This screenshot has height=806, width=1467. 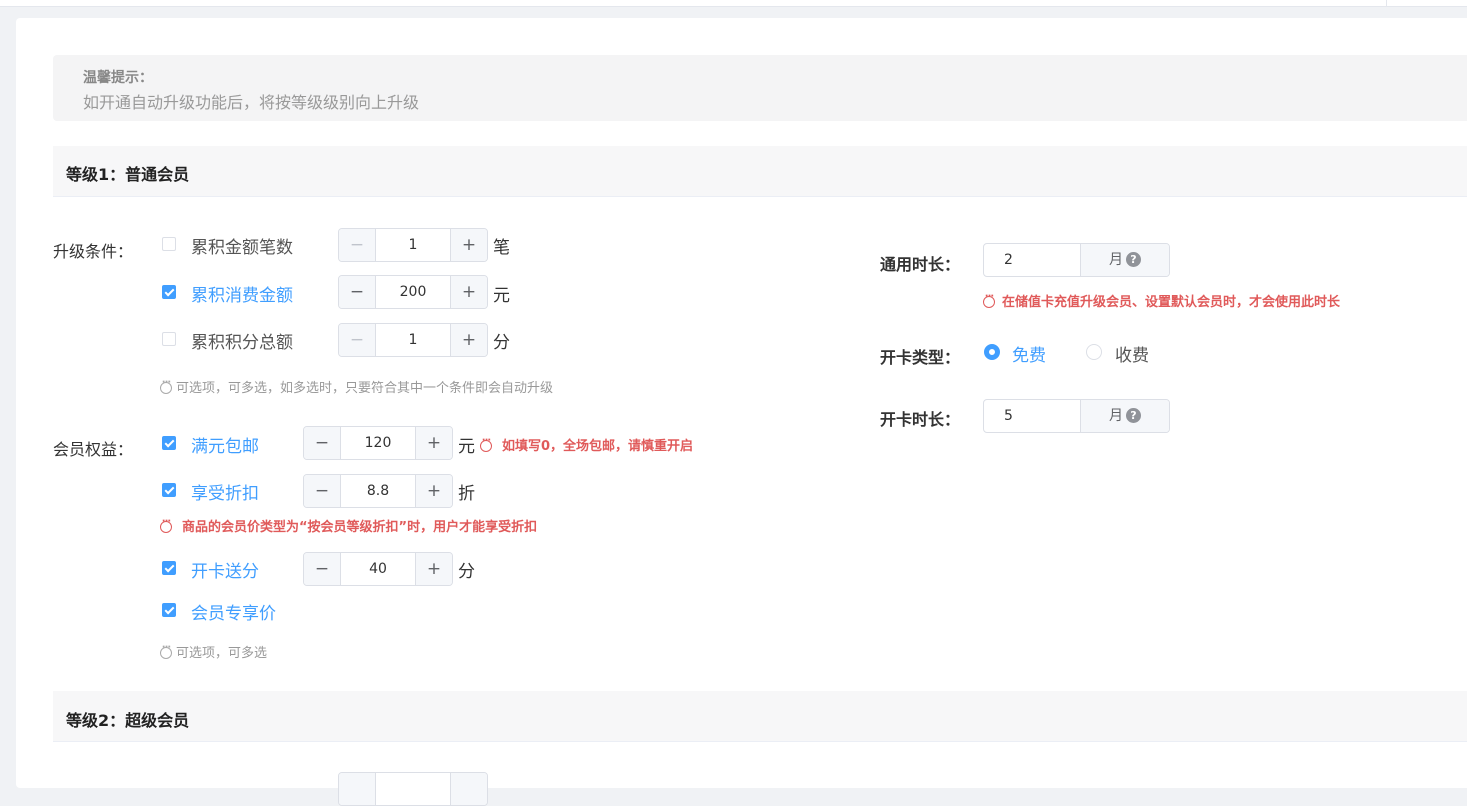 What do you see at coordinates (93, 449) in the screenshot?
I see `benefits-label: 会员权益：` at bounding box center [93, 449].